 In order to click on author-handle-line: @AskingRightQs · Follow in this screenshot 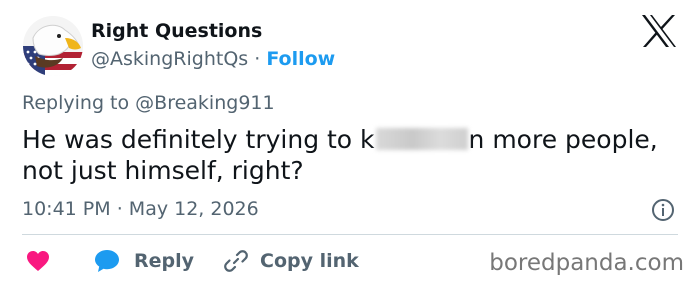, I will do `click(213, 59)`.